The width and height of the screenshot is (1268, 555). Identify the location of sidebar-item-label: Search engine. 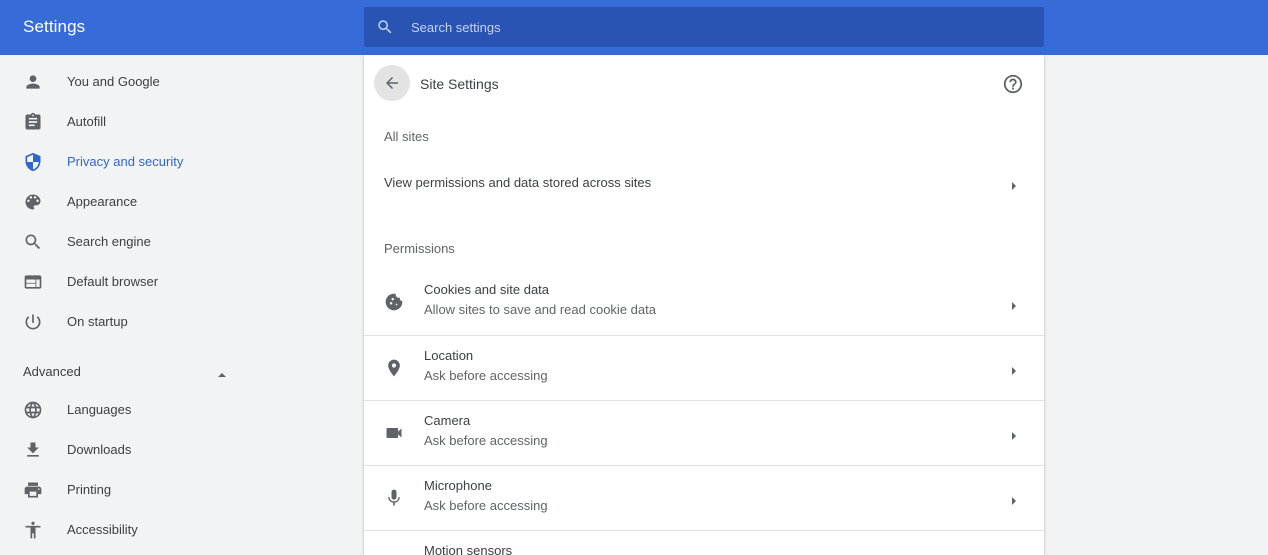
(109, 241).